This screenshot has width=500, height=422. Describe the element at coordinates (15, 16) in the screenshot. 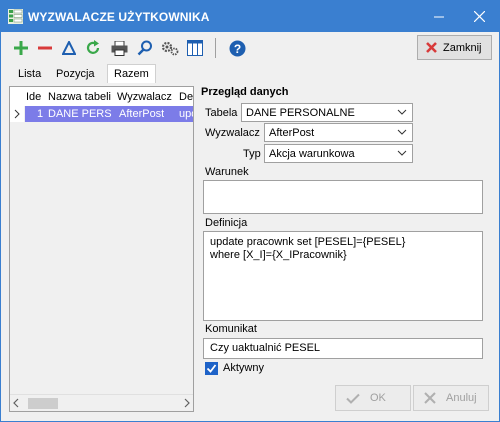

I see `app-icon` at that location.